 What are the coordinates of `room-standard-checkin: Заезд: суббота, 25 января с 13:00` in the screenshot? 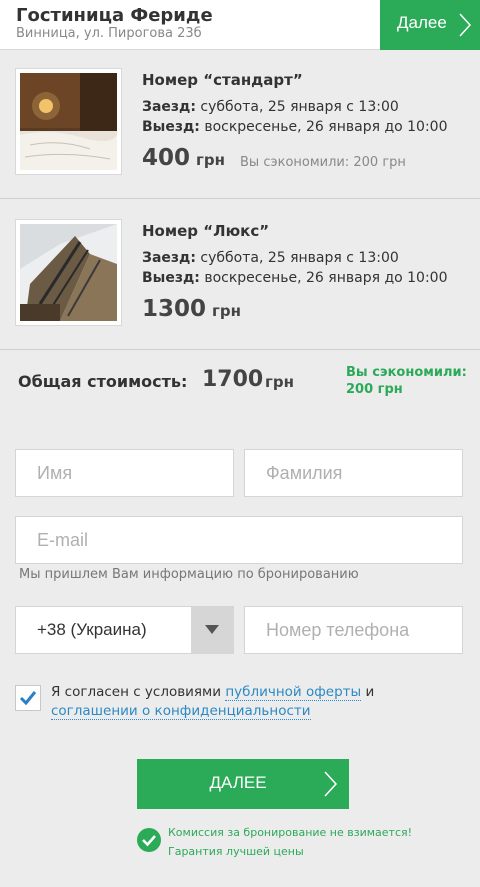 It's located at (270, 107).